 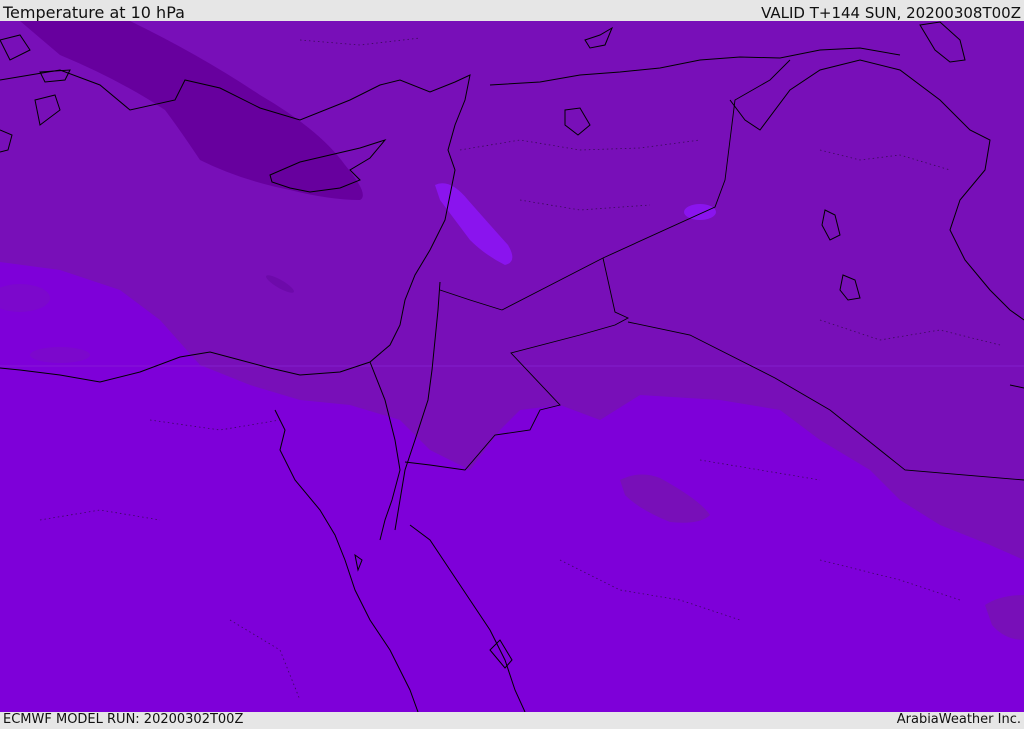 I want to click on warm-spot, so click(x=700, y=212).